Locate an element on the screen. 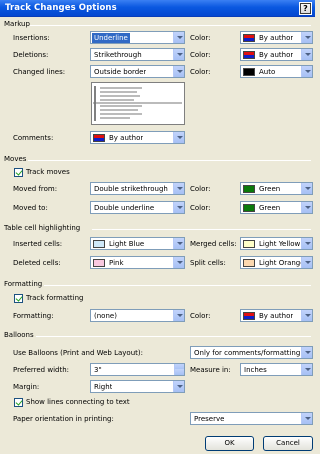 The image size is (320, 454). deletions-color-label: Color: is located at coordinates (200, 55).